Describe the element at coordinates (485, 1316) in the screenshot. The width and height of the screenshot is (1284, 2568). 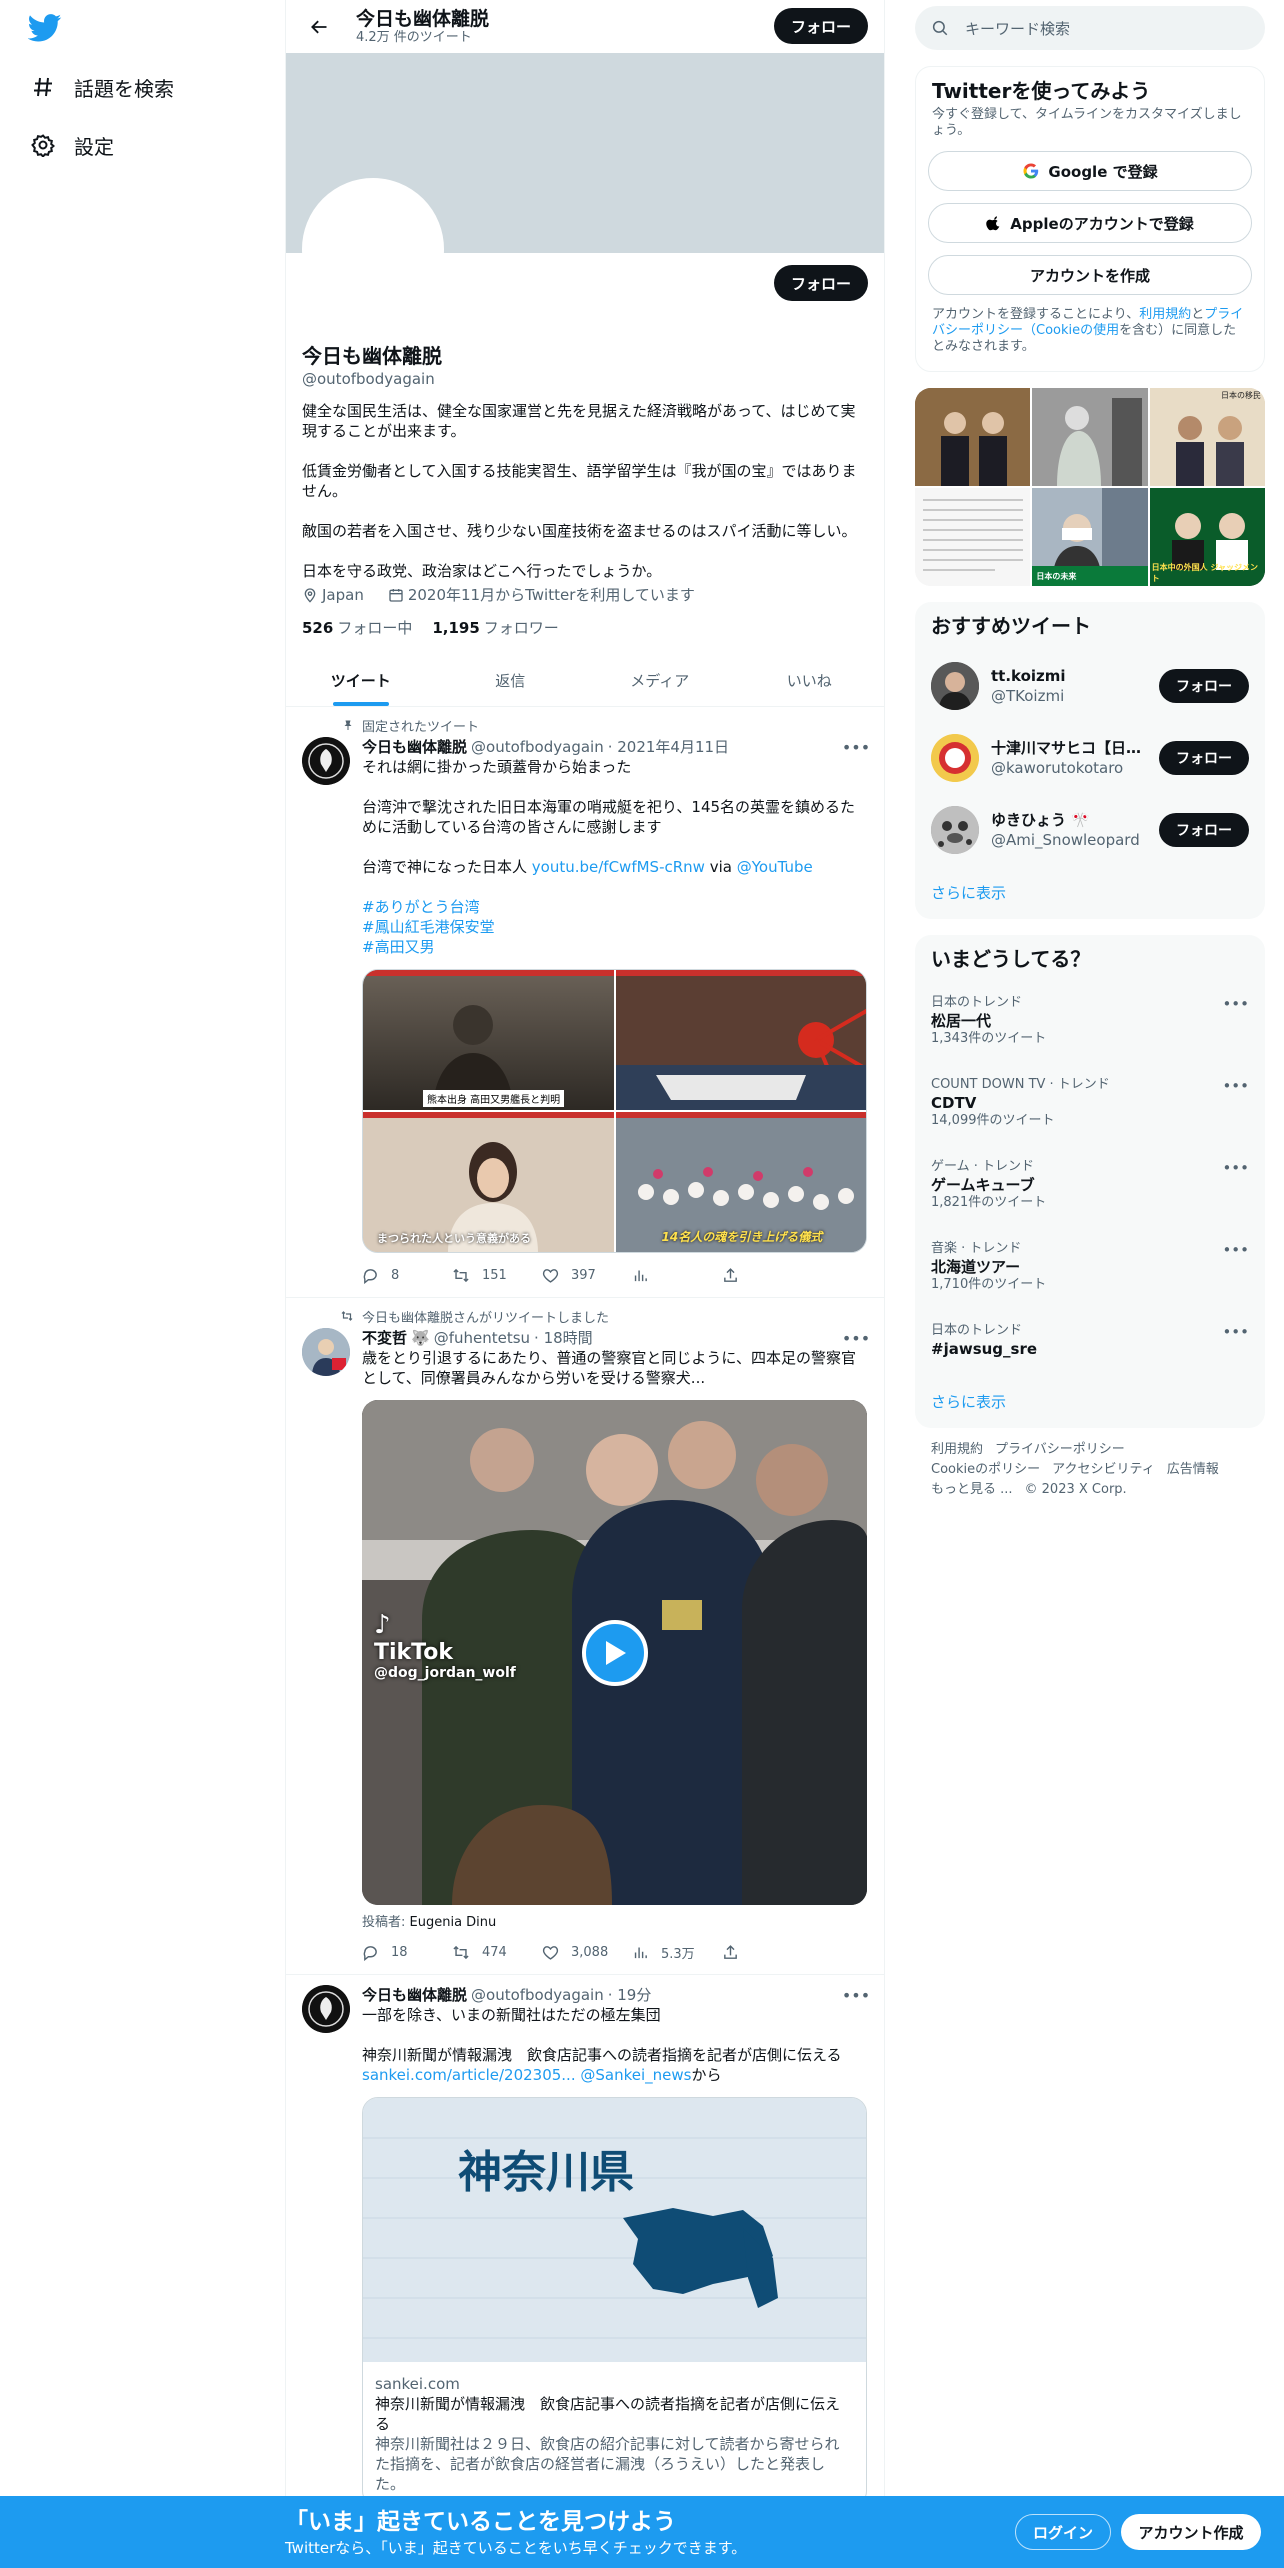
I see `tweet-context-text: 今日も幽体離脱さんがリツイートしました` at that location.